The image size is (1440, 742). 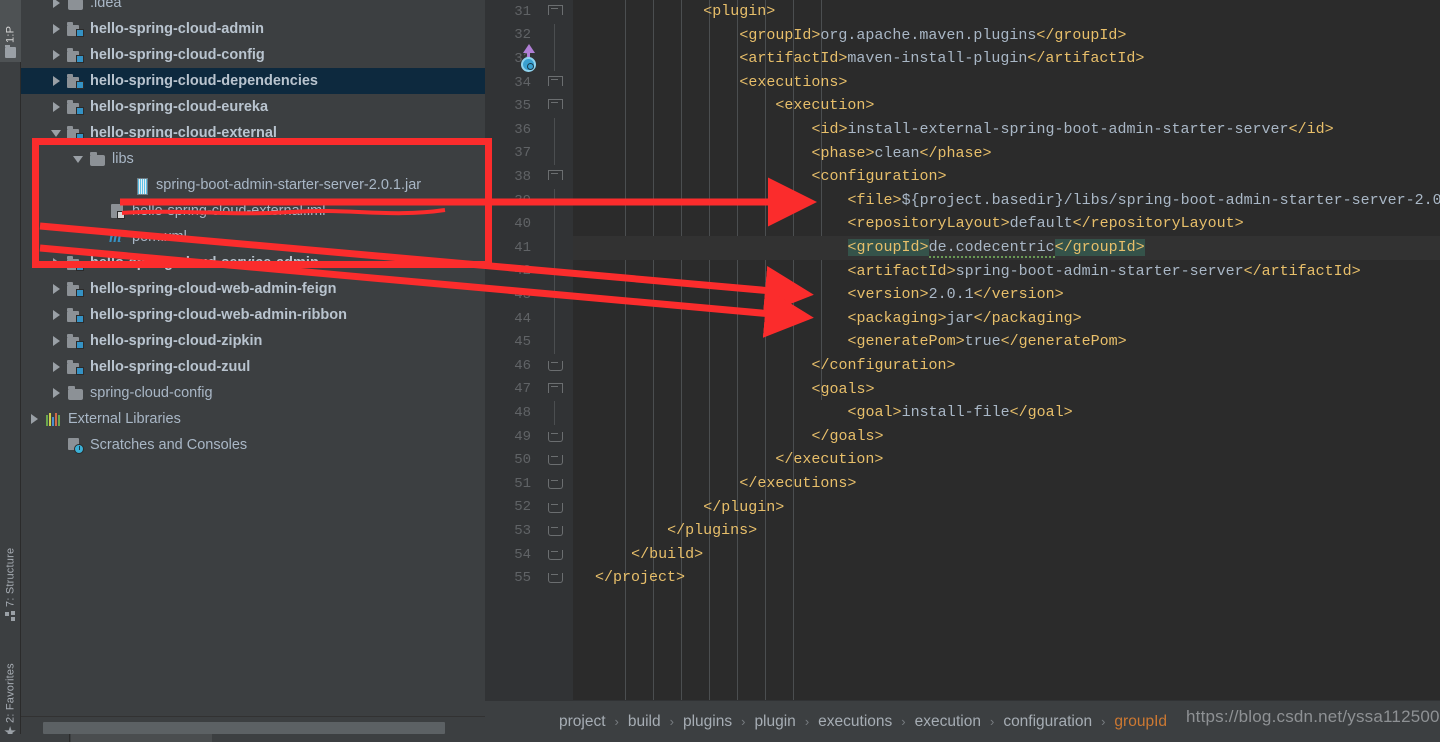 What do you see at coordinates (283, 212) in the screenshot?
I see `annotation-underline` at bounding box center [283, 212].